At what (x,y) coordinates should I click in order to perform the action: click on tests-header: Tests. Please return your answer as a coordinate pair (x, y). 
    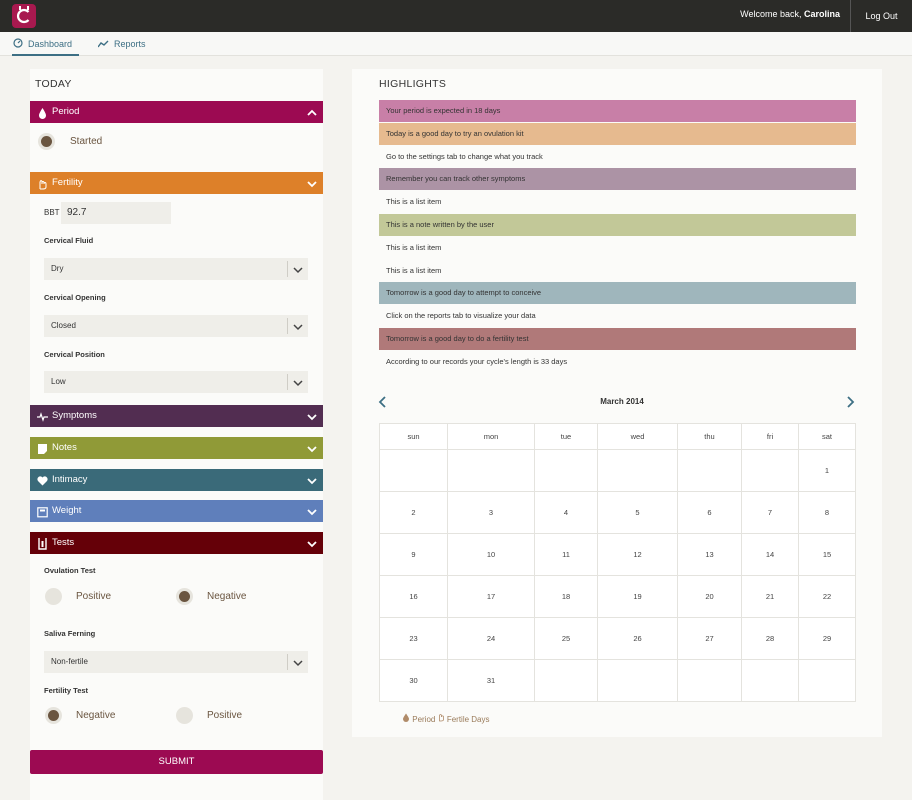
    Looking at the image, I should click on (176, 543).